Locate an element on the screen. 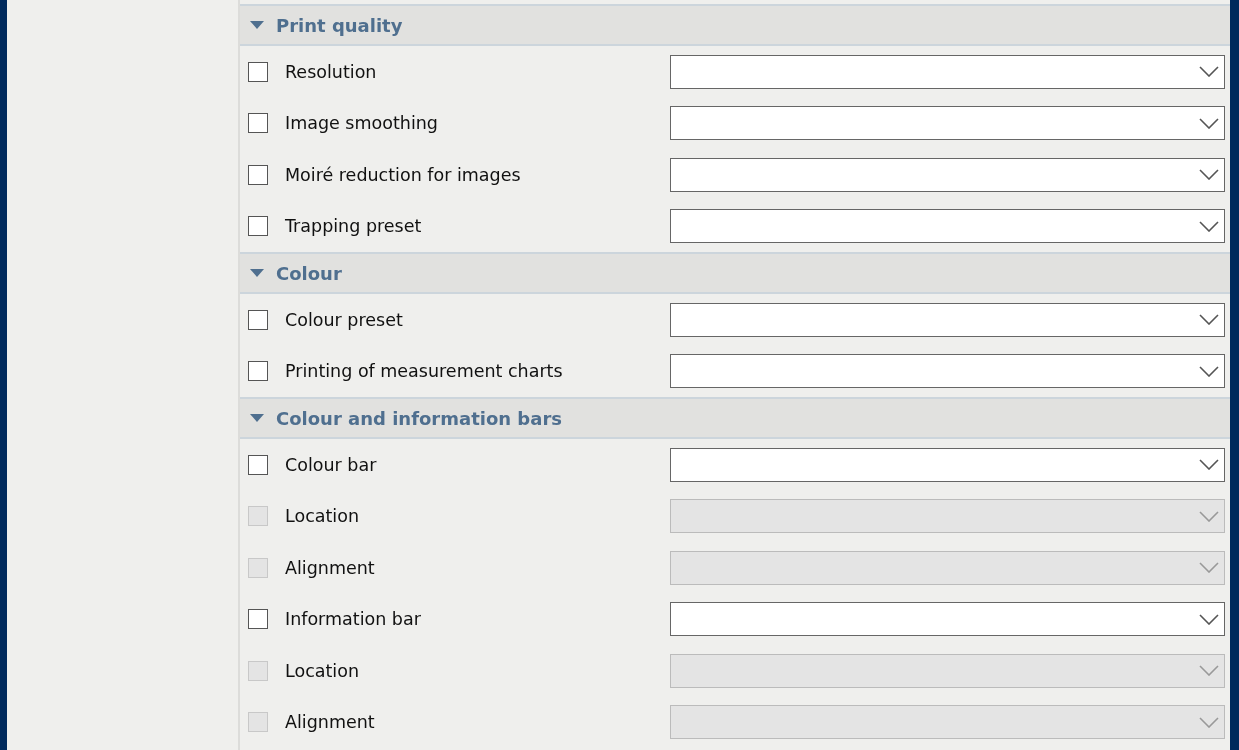  setting-label: Trapping preset is located at coordinates (354, 226).